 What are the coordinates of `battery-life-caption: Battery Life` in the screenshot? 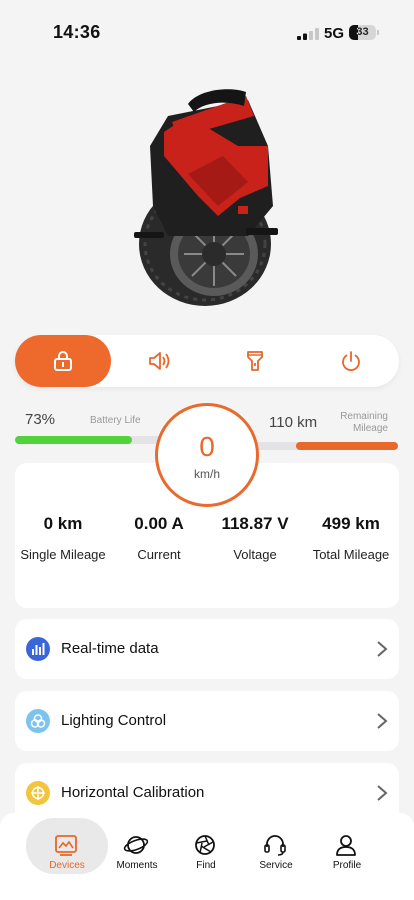 It's located at (115, 420).